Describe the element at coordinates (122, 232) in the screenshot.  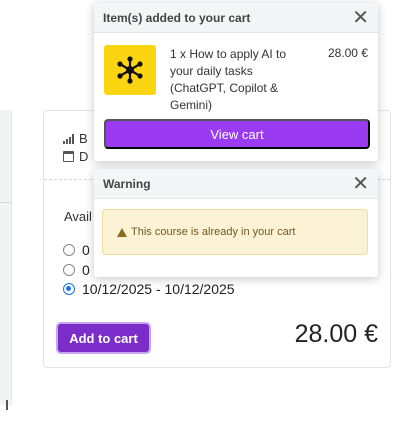
I see `warning-icon` at that location.